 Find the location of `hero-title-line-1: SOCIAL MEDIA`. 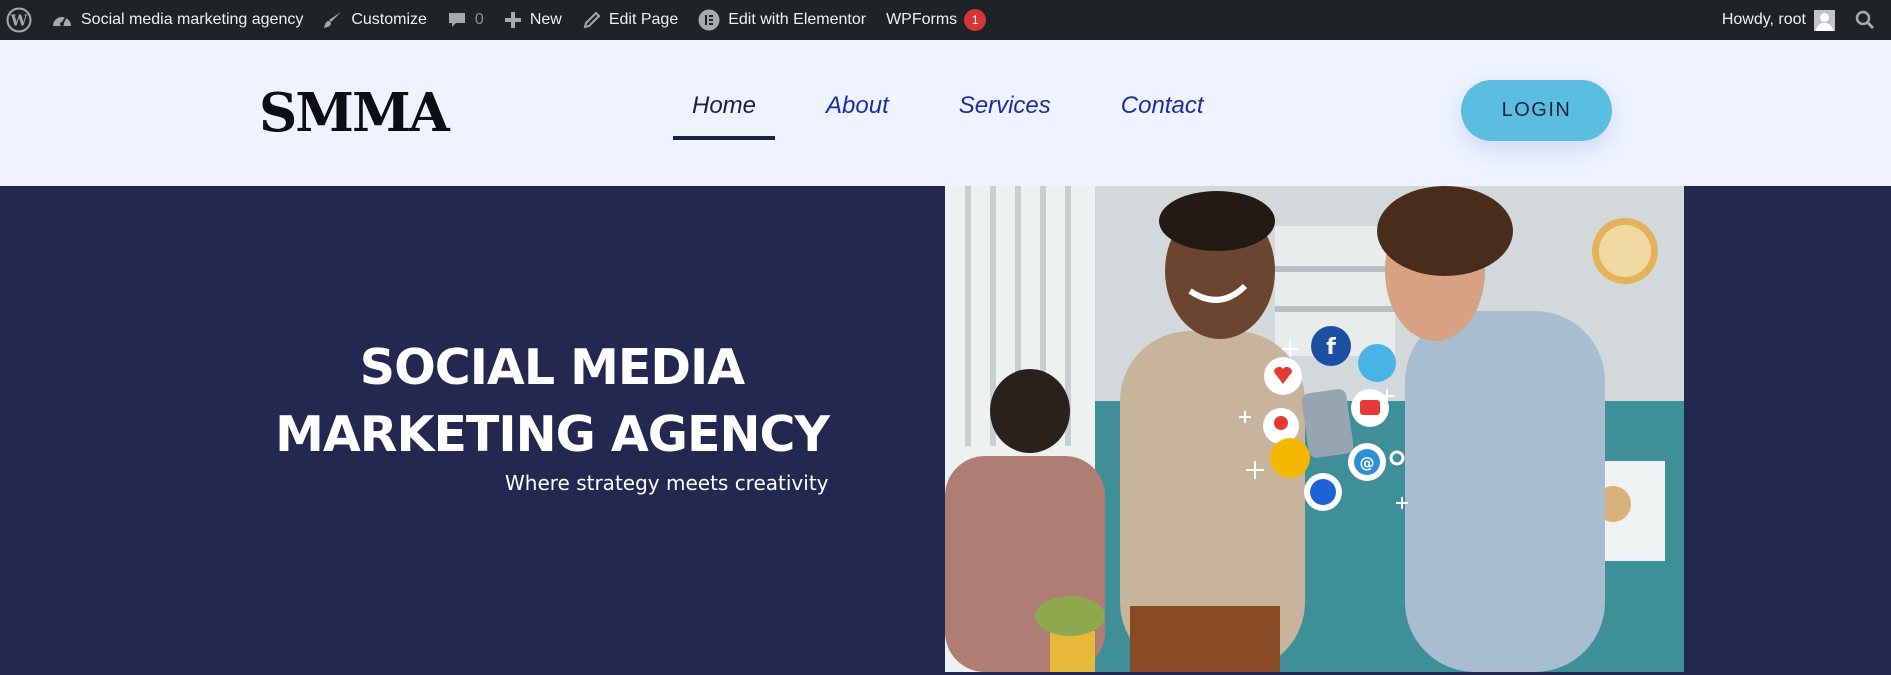

hero-title-line-1: SOCIAL MEDIA is located at coordinates (552, 367).